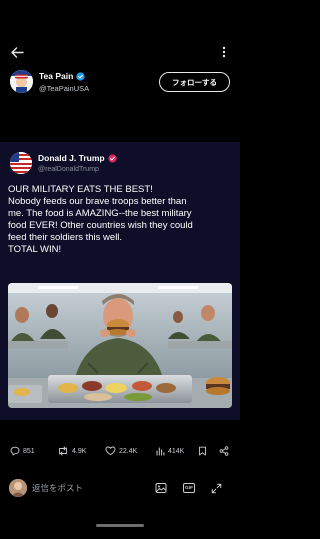 This screenshot has width=320, height=539. Describe the element at coordinates (15, 451) in the screenshot. I see `speech-bubble-icon` at that location.